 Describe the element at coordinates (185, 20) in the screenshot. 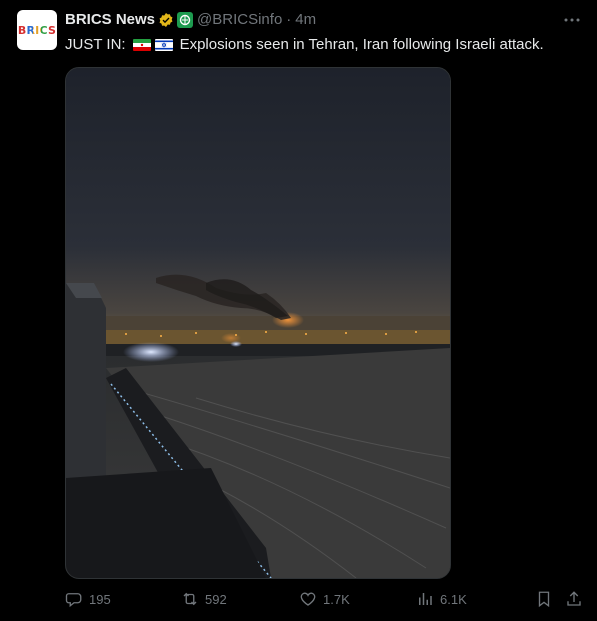

I see `affiliate-icon` at that location.